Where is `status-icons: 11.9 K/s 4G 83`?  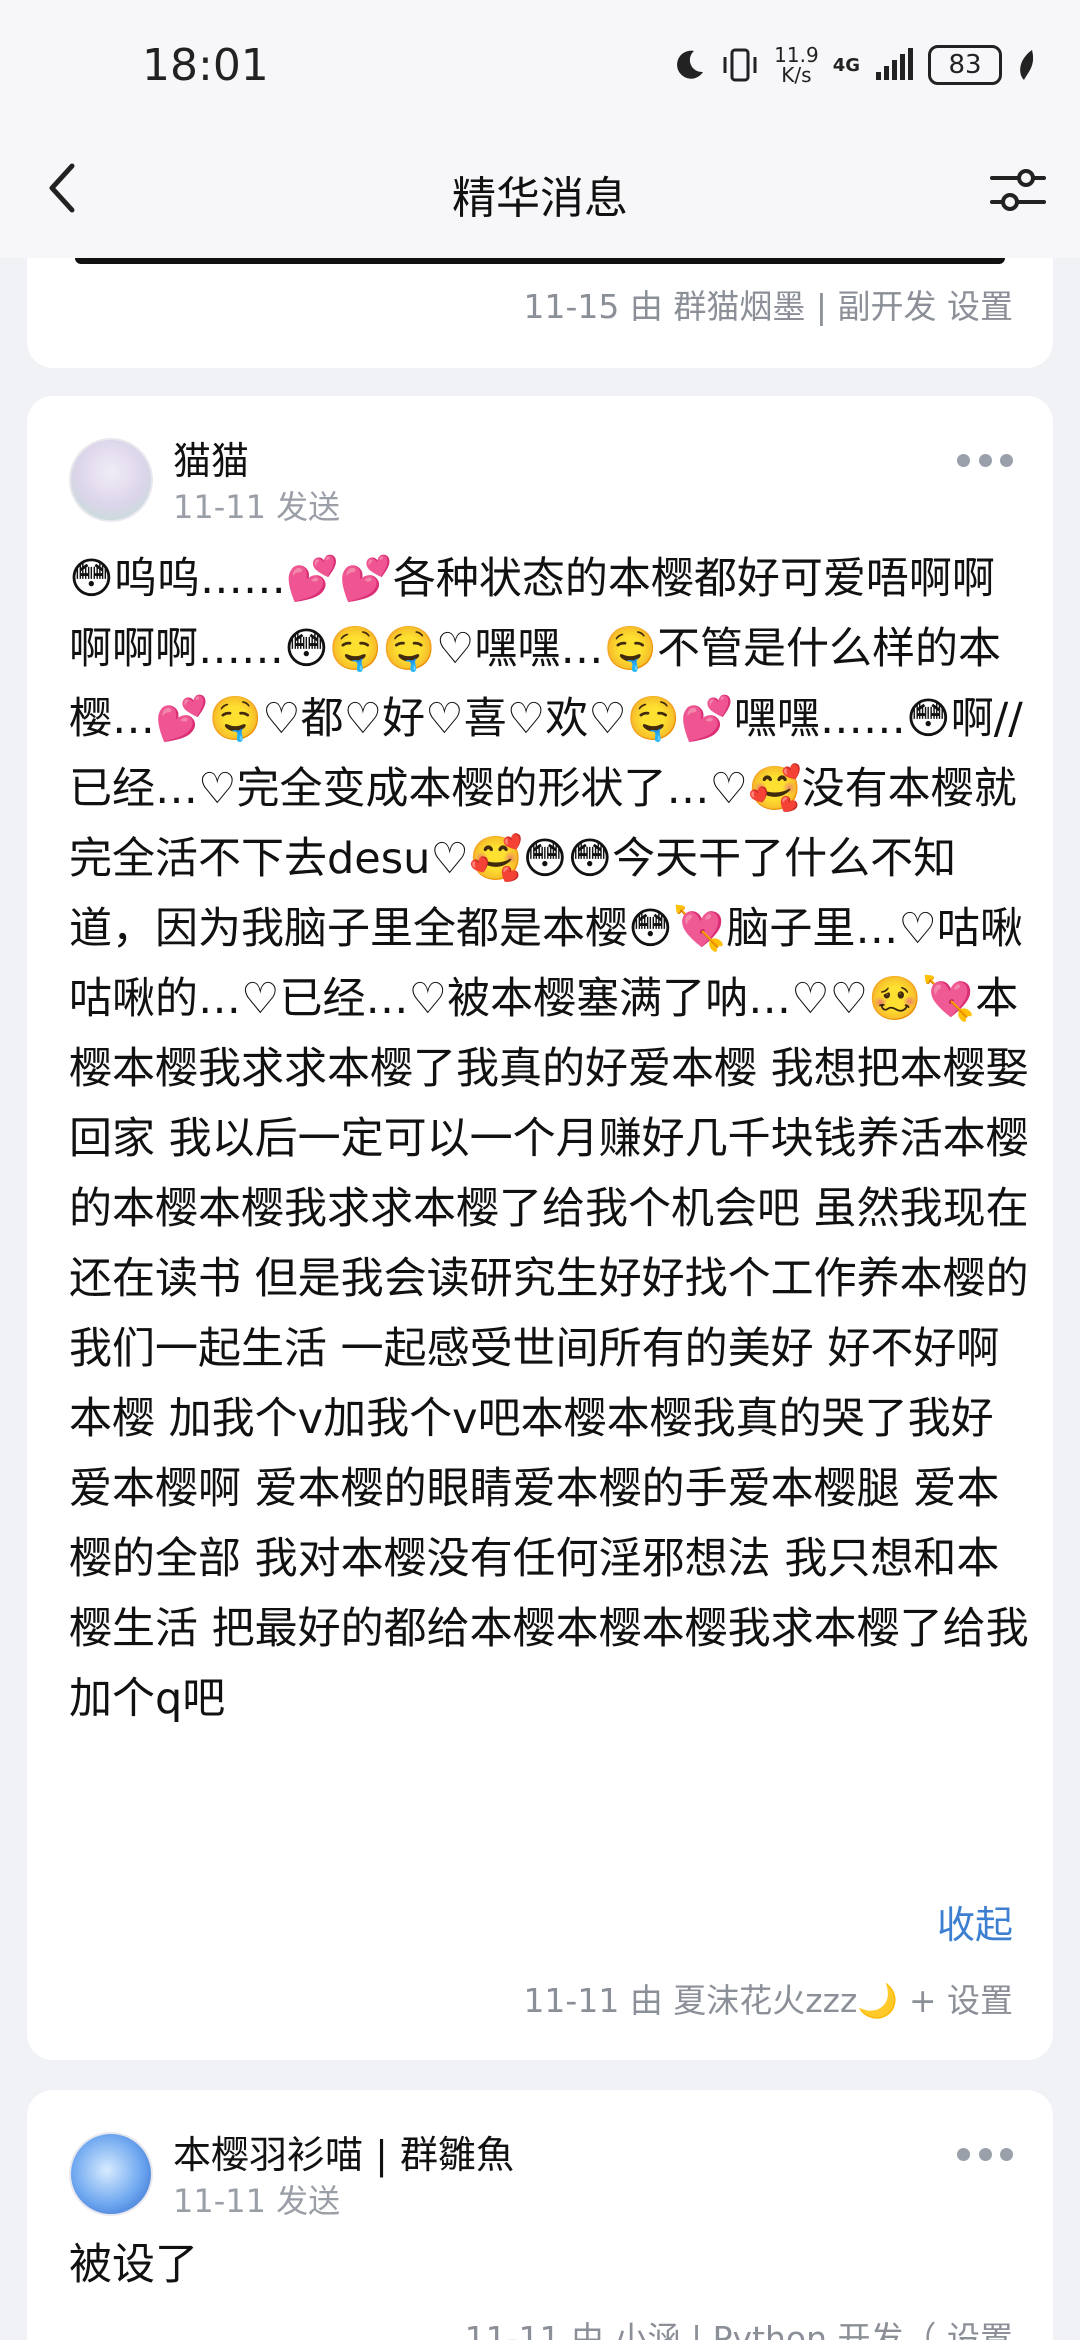
status-icons: 11.9 K/s 4G 83 is located at coordinates (855, 65).